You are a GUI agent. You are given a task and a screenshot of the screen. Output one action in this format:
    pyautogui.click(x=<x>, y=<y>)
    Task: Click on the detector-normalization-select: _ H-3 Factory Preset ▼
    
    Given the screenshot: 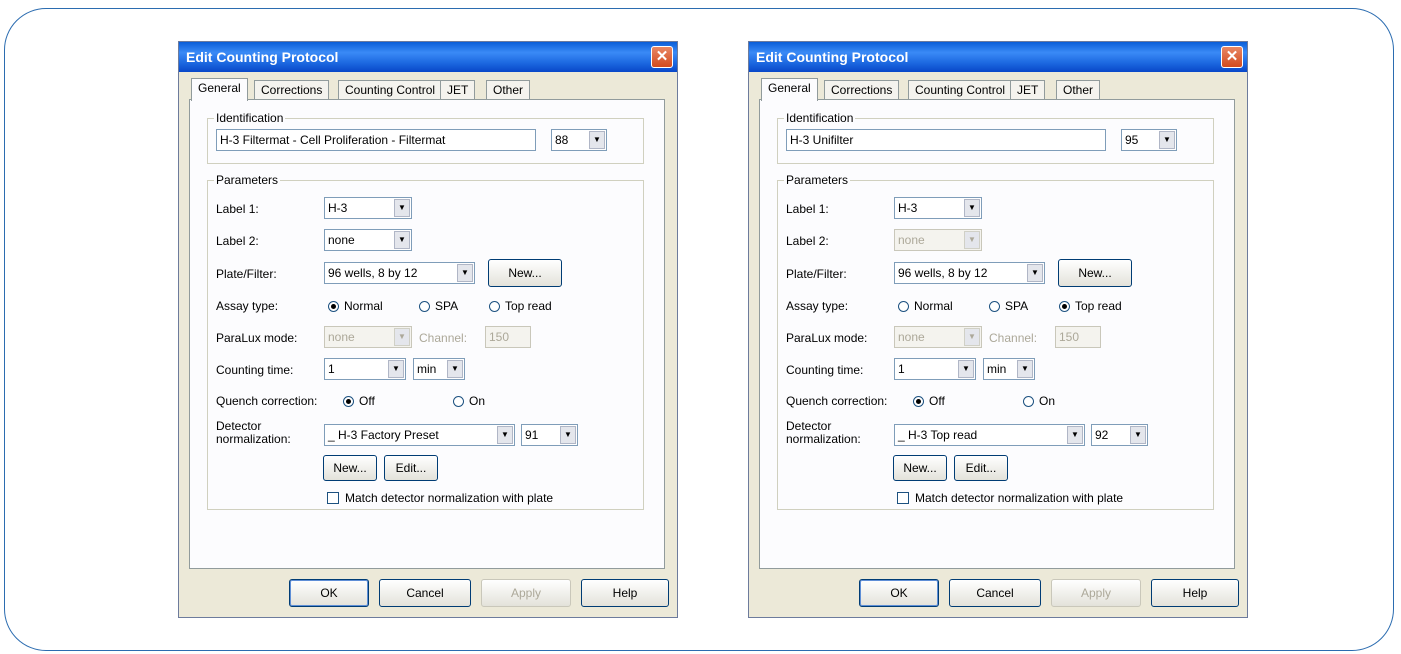 What is the action you would take?
    pyautogui.click(x=419, y=435)
    